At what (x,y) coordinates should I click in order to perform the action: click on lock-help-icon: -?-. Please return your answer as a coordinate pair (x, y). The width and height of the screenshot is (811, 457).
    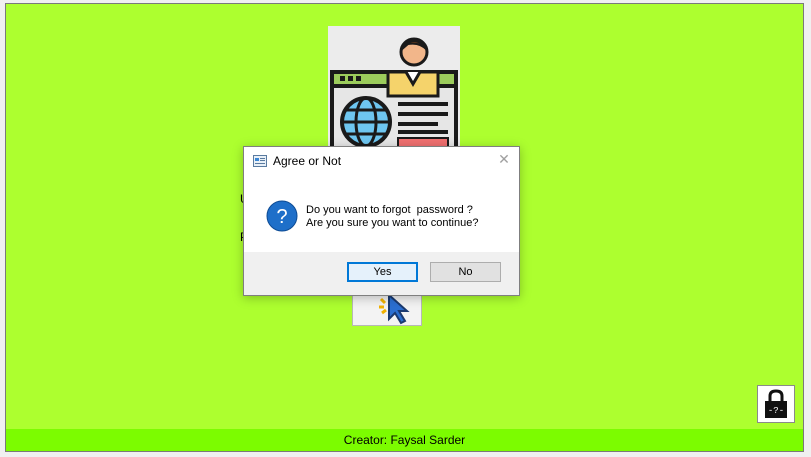
    Looking at the image, I should click on (776, 403).